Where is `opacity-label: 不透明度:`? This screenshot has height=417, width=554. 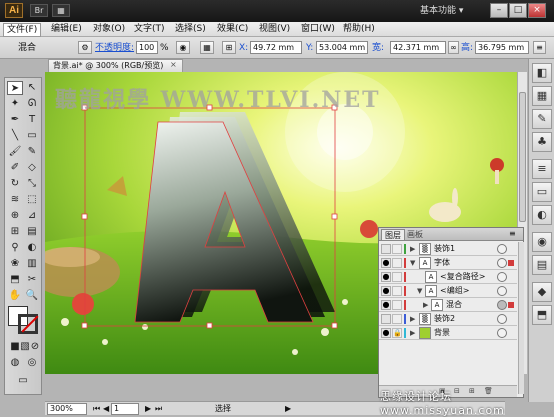
opacity-label: 不透明度: is located at coordinates (114, 48).